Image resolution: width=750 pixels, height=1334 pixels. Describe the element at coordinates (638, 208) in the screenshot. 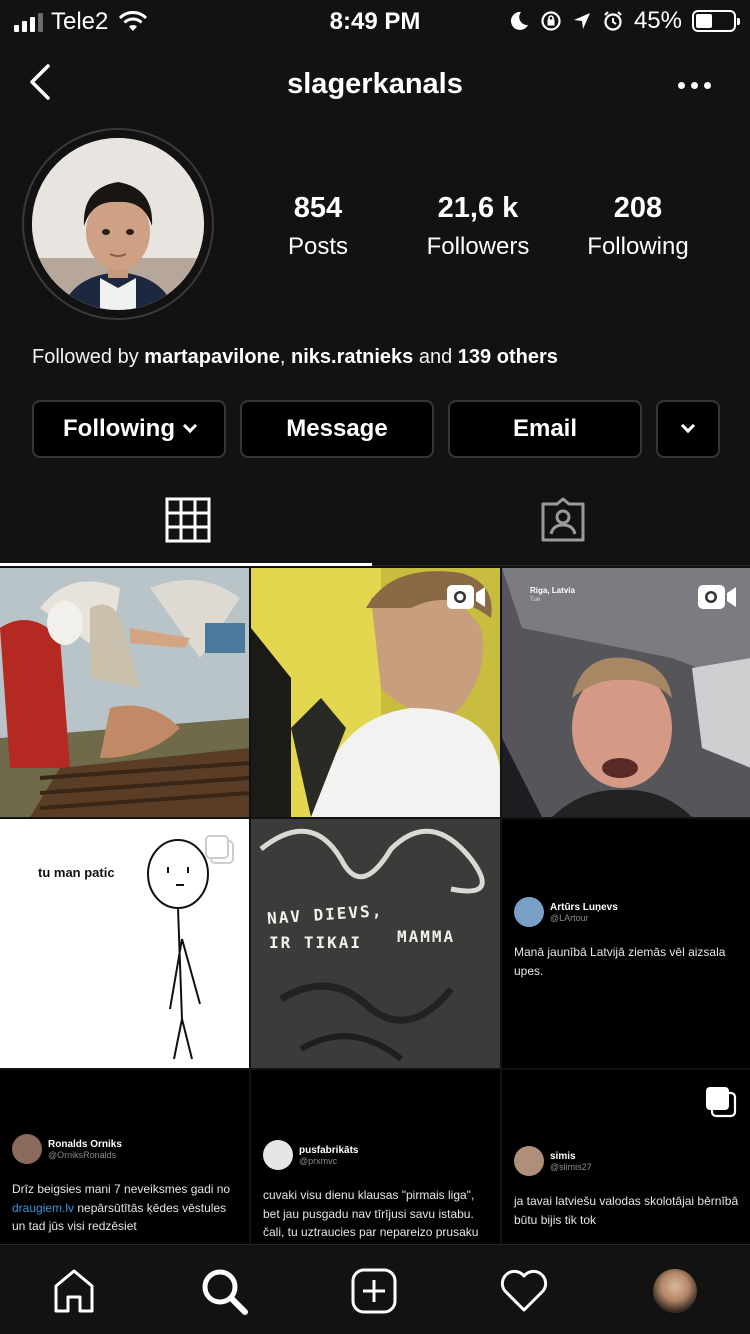

I see `stat-value: 208` at that location.